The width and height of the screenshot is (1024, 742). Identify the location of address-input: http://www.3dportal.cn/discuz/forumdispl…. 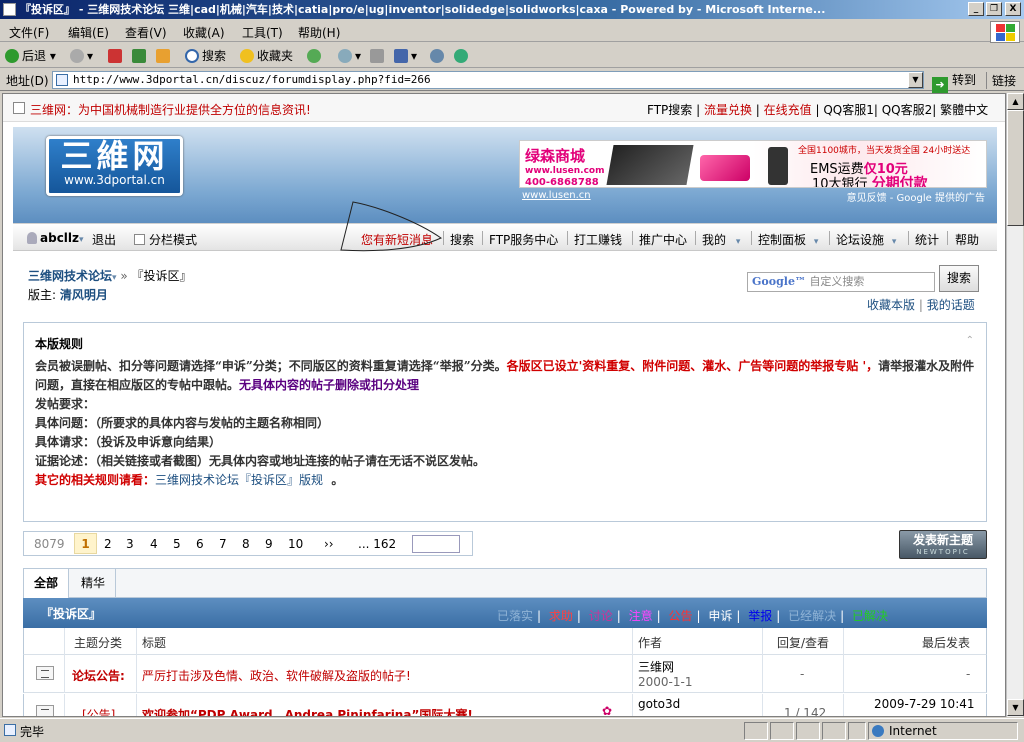
(488, 80).